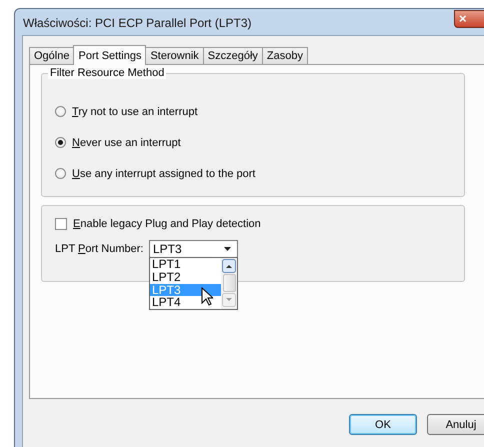 The height and width of the screenshot is (447, 484). What do you see at coordinates (229, 266) in the screenshot?
I see `scroll-up-button` at bounding box center [229, 266].